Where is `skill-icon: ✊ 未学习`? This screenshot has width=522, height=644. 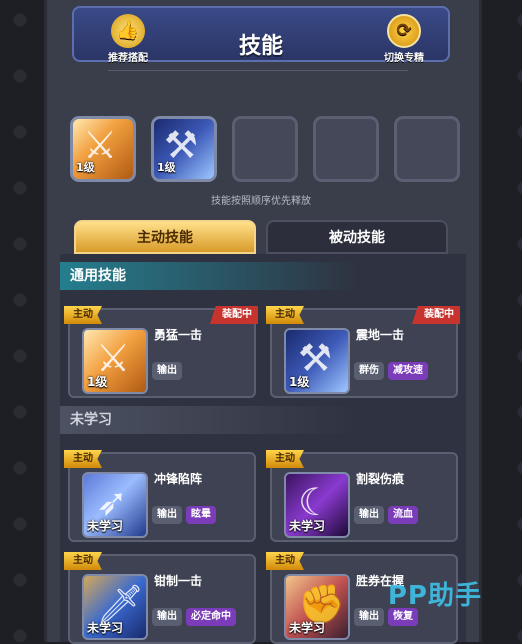
skill-icon: ✊ 未学习 is located at coordinates (317, 607).